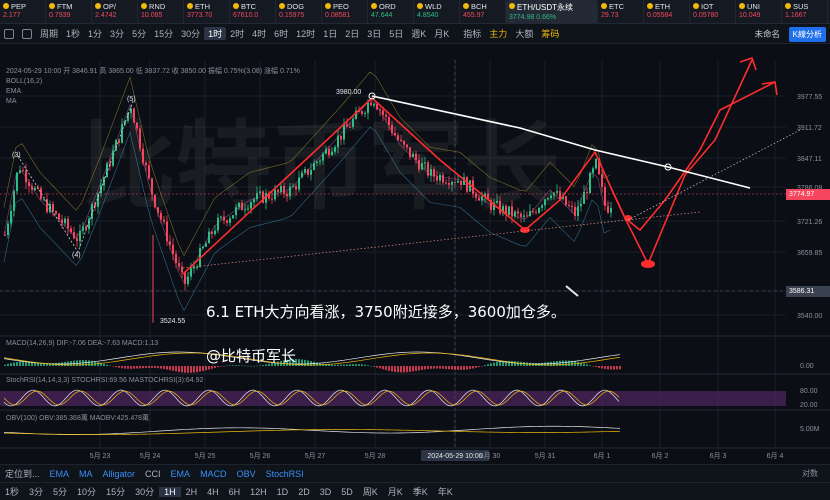 This screenshot has width=830, height=500. Describe the element at coordinates (395, 491) in the screenshot. I see `bottom-timeframe-16: 月K` at that location.